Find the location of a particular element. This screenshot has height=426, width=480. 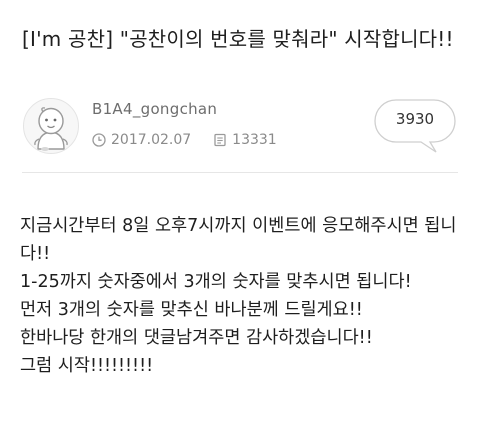

comment-count-button: 3930 is located at coordinates (415, 126).